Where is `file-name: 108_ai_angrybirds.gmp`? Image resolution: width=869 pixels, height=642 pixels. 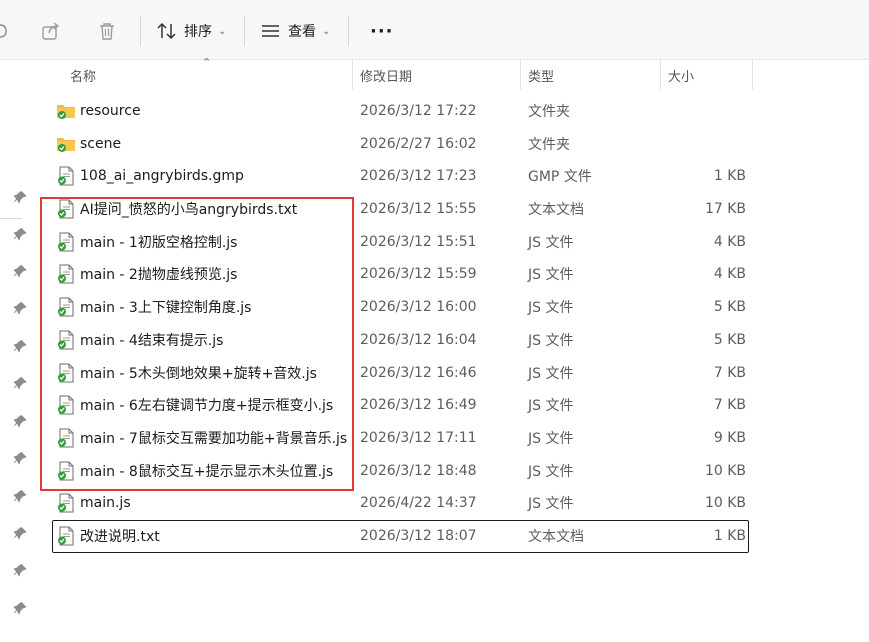 file-name: 108_ai_angrybirds.gmp is located at coordinates (162, 176).